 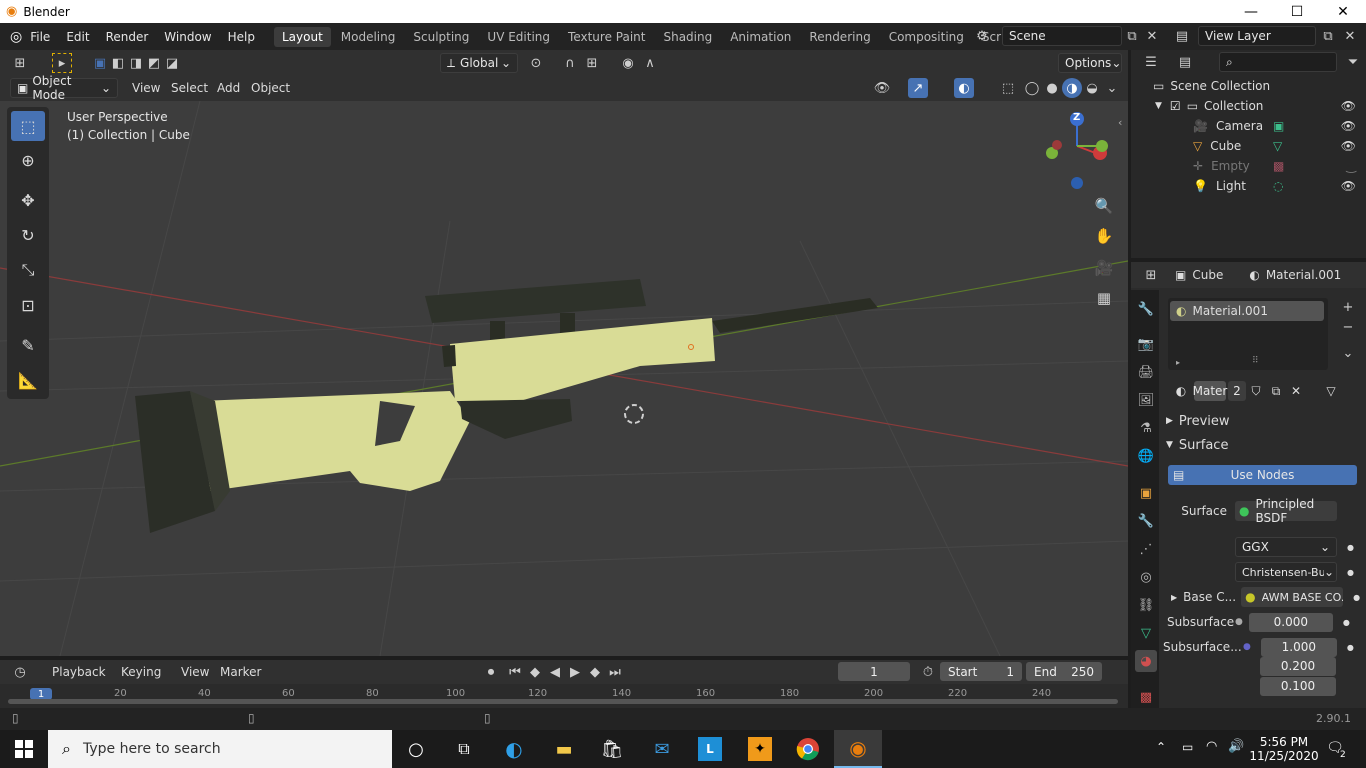 I want to click on jump-end-icon: ⏭, so click(x=615, y=672).